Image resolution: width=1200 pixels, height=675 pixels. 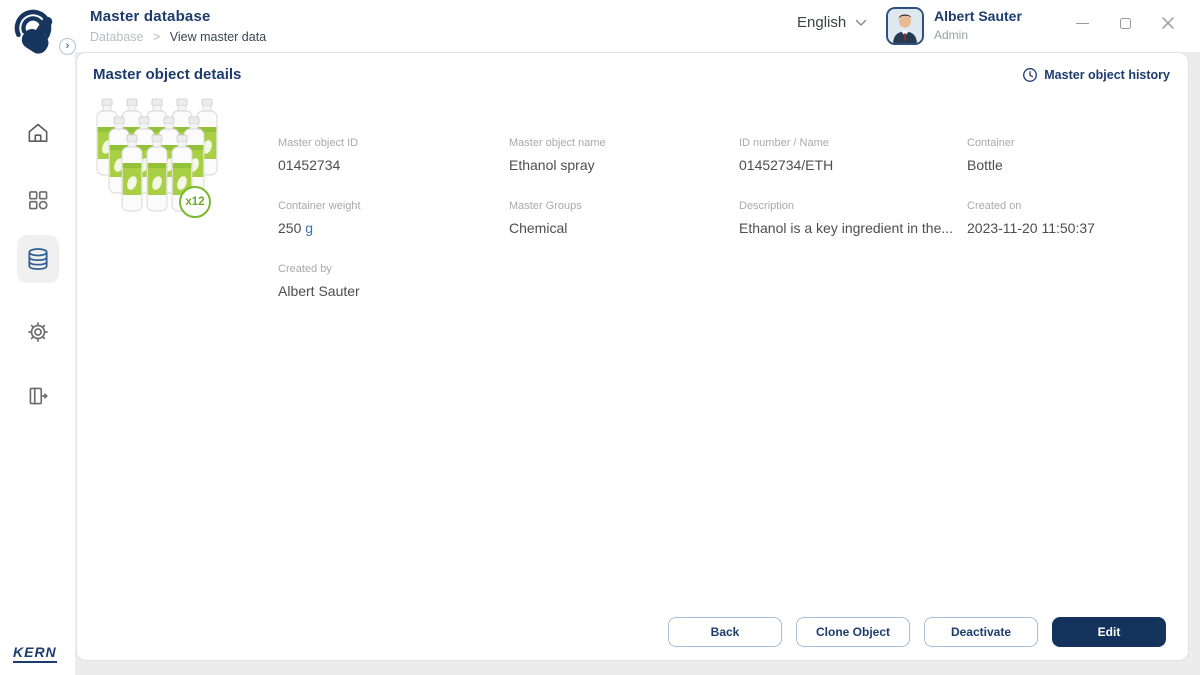 I want to click on field-master-object-id: Master object ID 01452734, so click(x=393, y=168).